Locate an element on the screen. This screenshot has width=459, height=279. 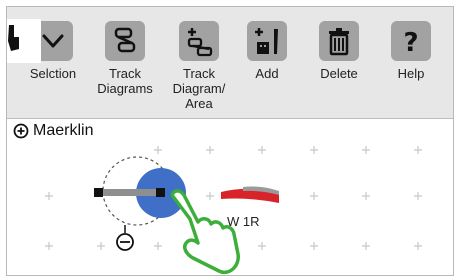
track-diagrams-tool: Track Diagrams is located at coordinates (125, 58).